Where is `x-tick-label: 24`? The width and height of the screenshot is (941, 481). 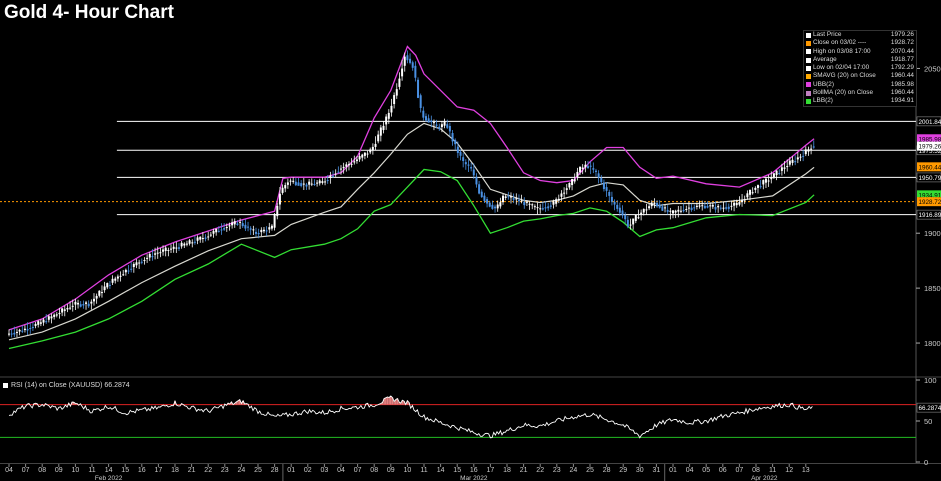 x-tick-label: 24 is located at coordinates (242, 470).